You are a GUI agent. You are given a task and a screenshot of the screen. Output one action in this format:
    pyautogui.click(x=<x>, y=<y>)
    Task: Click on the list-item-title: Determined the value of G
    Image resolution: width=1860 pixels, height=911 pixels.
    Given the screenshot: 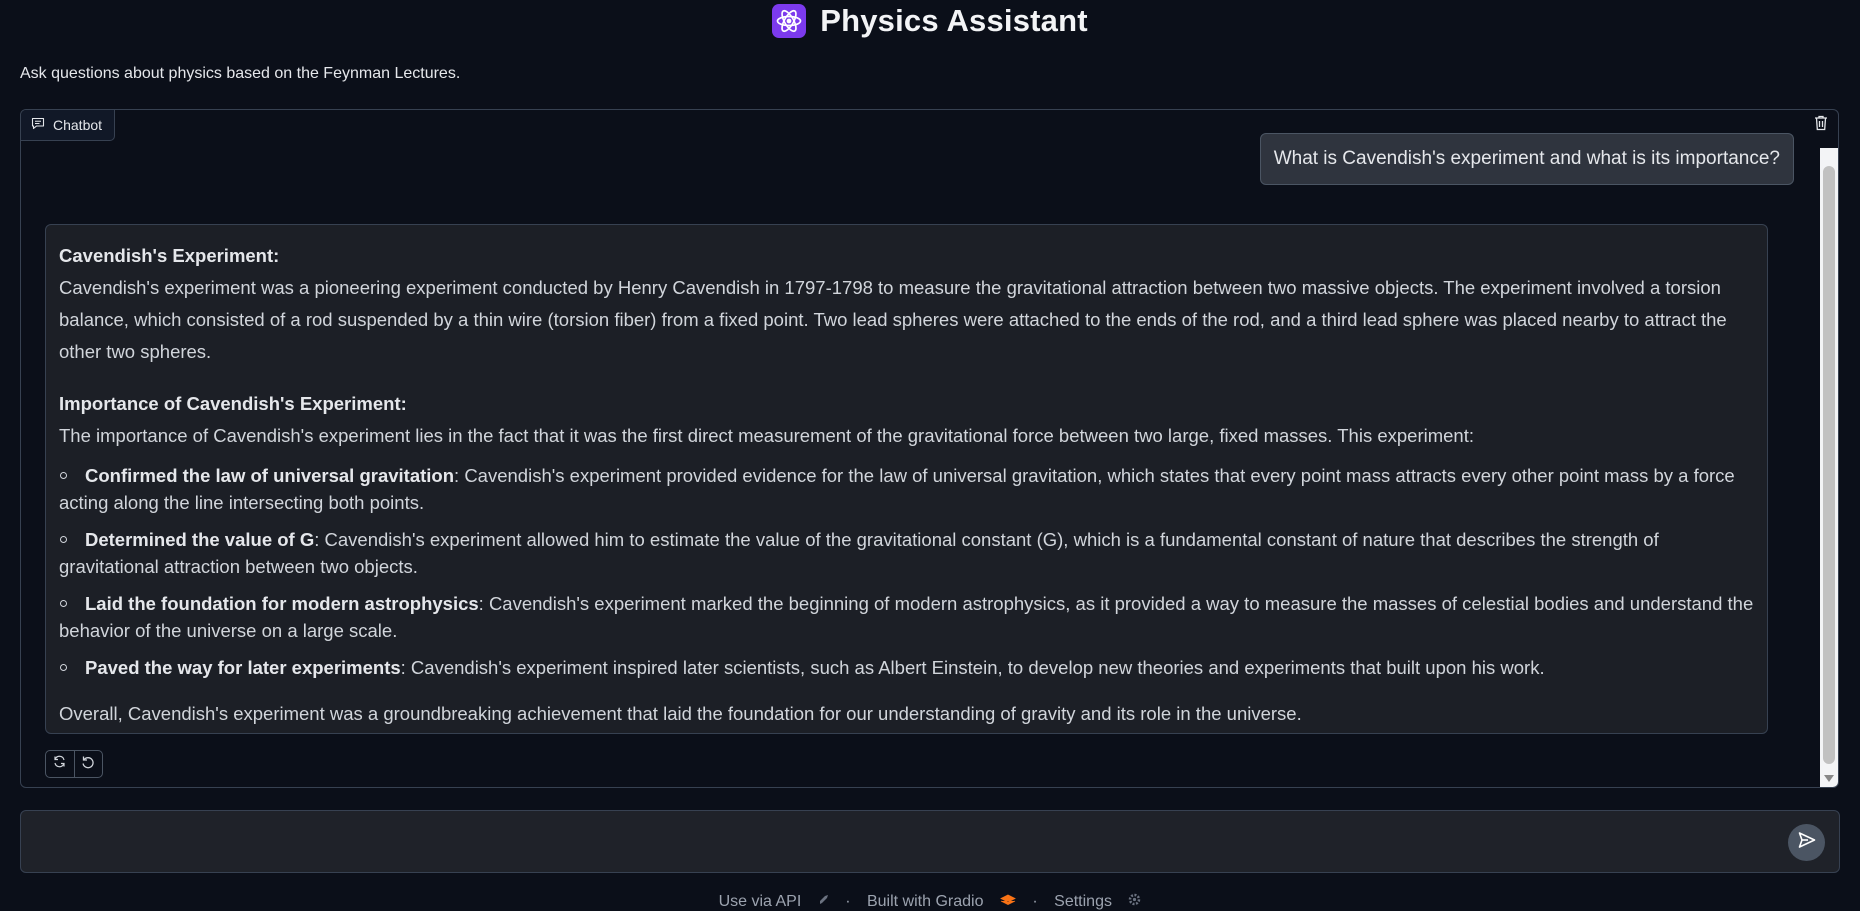 What is the action you would take?
    pyautogui.click(x=200, y=539)
    